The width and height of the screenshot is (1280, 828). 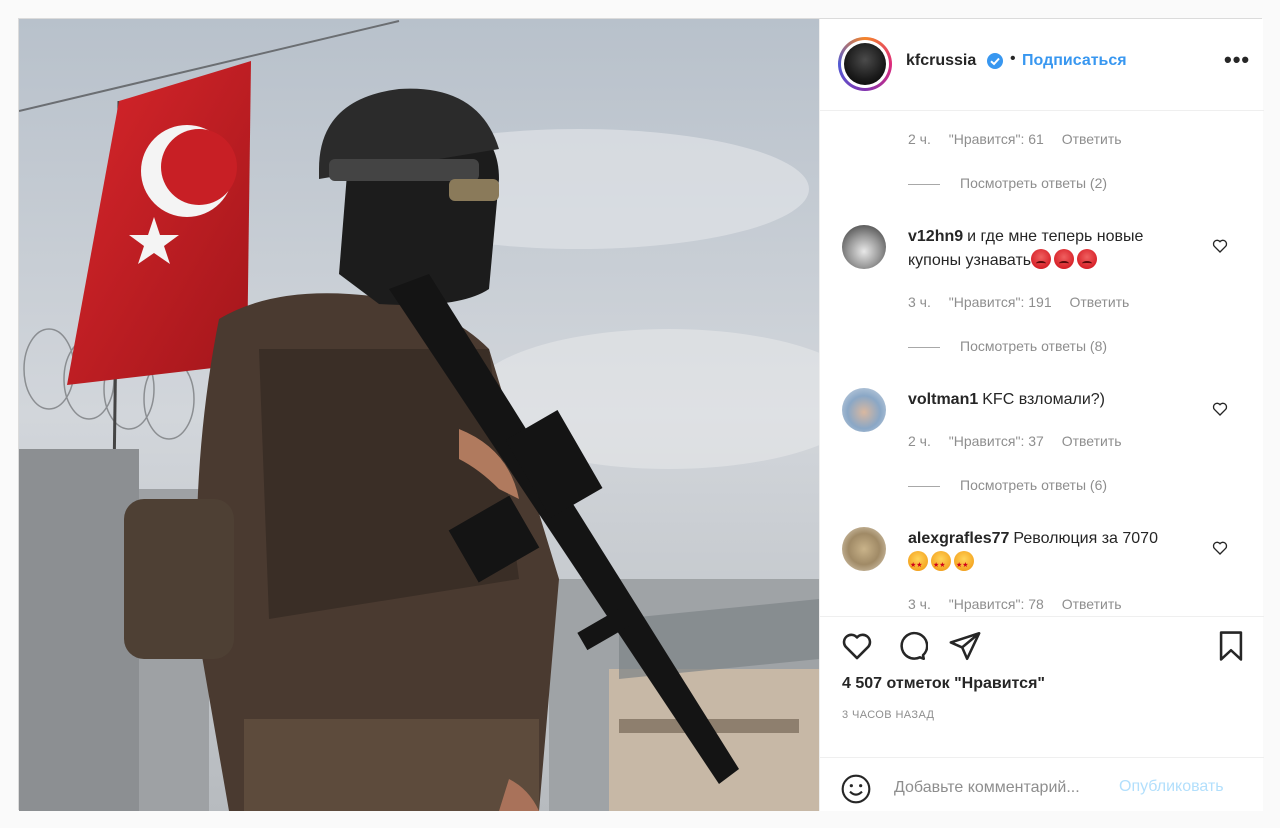 I want to click on comment-meta: 3 ч. "Нравится": 191 Ответить, so click(x=1025, y=302).